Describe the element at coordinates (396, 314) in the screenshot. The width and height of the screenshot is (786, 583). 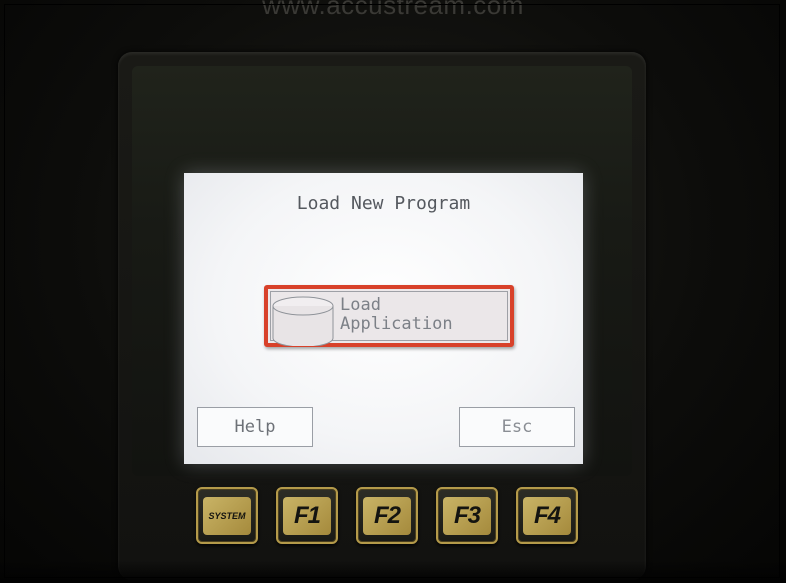
I see `load-application-label: Load Application` at that location.